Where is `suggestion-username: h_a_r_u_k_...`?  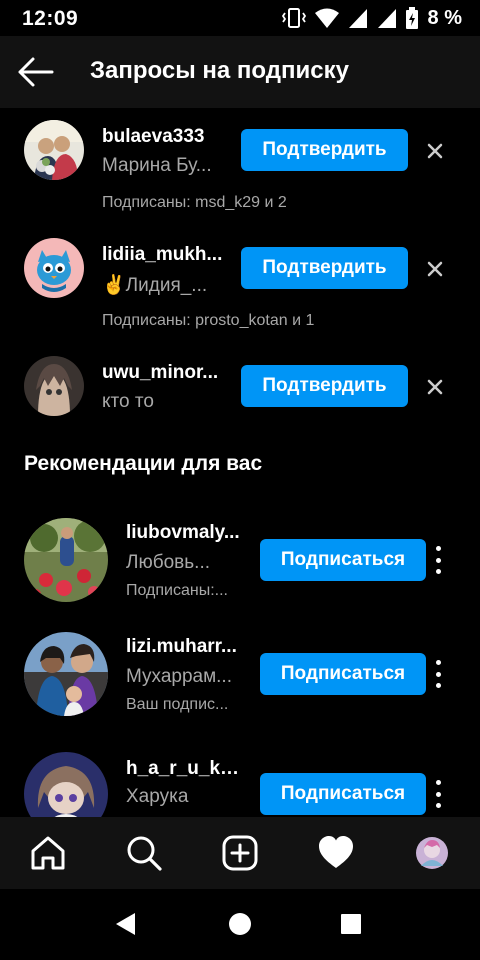 suggestion-username: h_a_r_u_k_... is located at coordinates (186, 769).